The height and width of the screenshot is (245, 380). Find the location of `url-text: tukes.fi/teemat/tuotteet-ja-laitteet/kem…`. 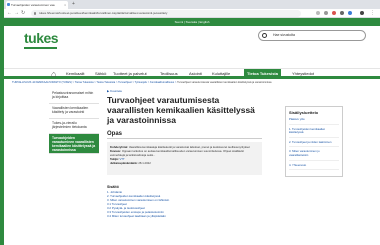

url-text: tukes.fi/teemat/tuotteet-ja-laitteet/kem… is located at coordinates (103, 13).